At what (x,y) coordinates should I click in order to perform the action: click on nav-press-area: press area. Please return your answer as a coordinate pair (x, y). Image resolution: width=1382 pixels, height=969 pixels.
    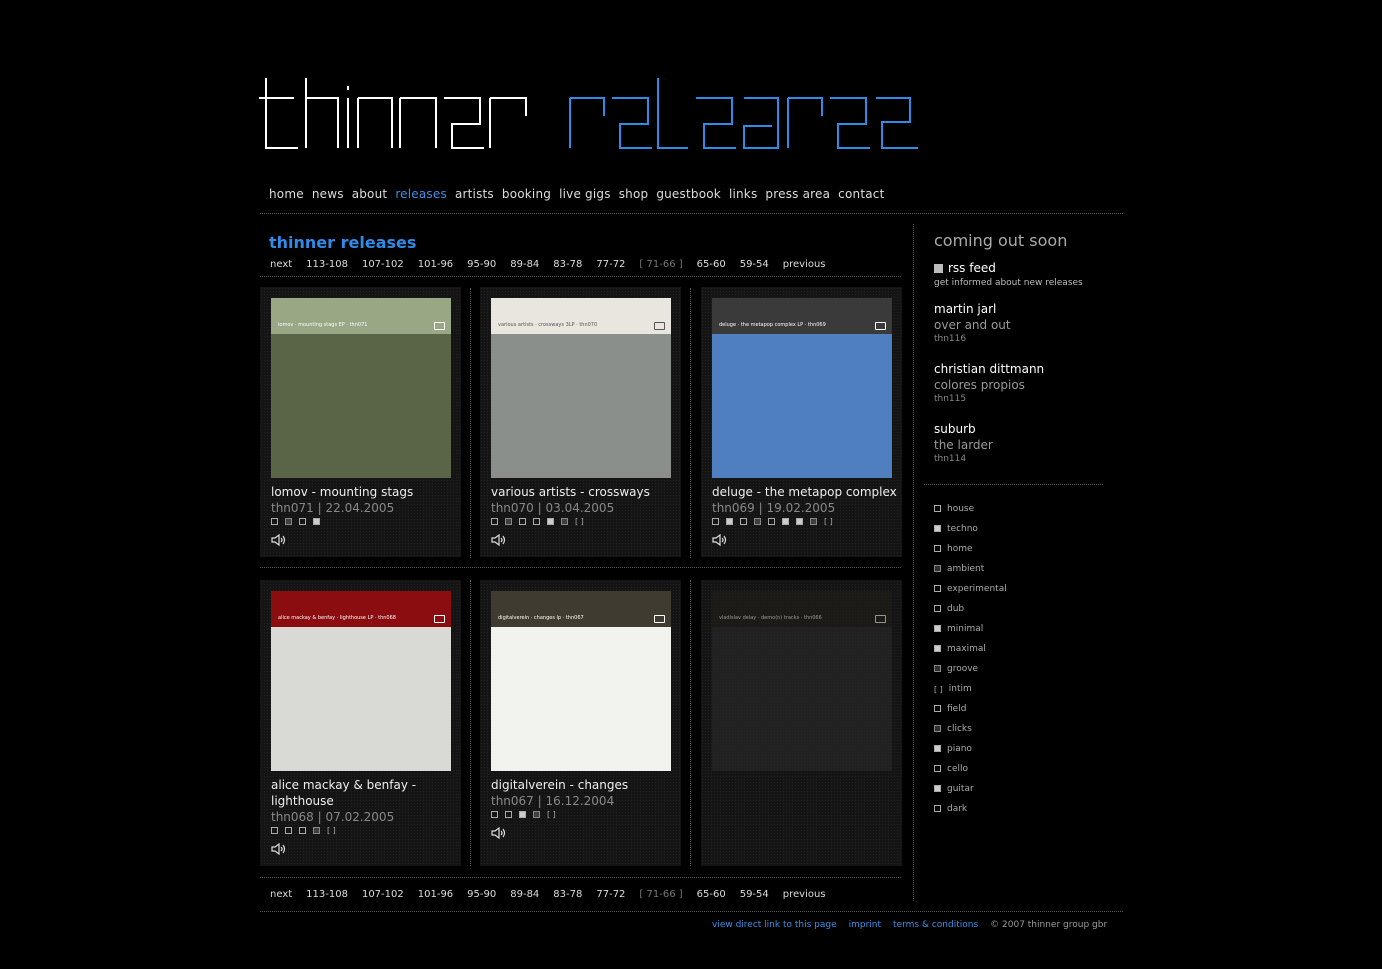
    Looking at the image, I should click on (797, 194).